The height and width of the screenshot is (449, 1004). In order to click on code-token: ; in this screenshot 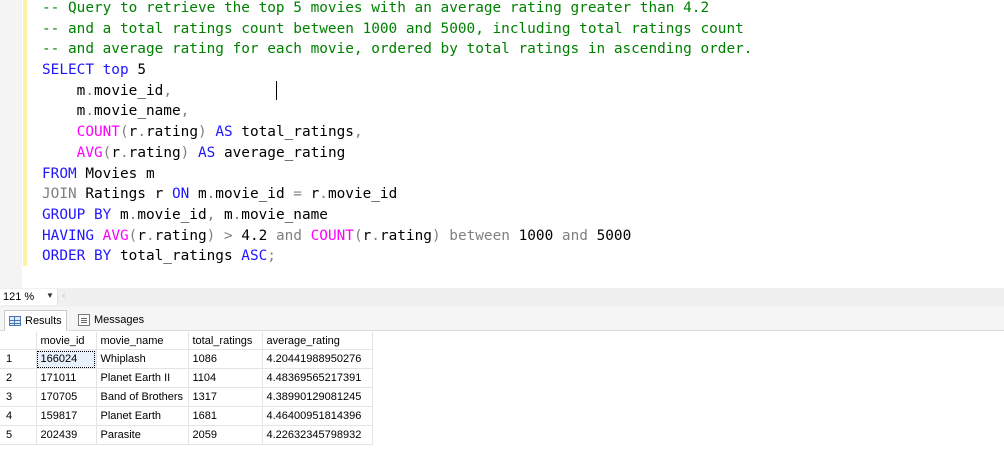, I will do `click(271, 256)`.